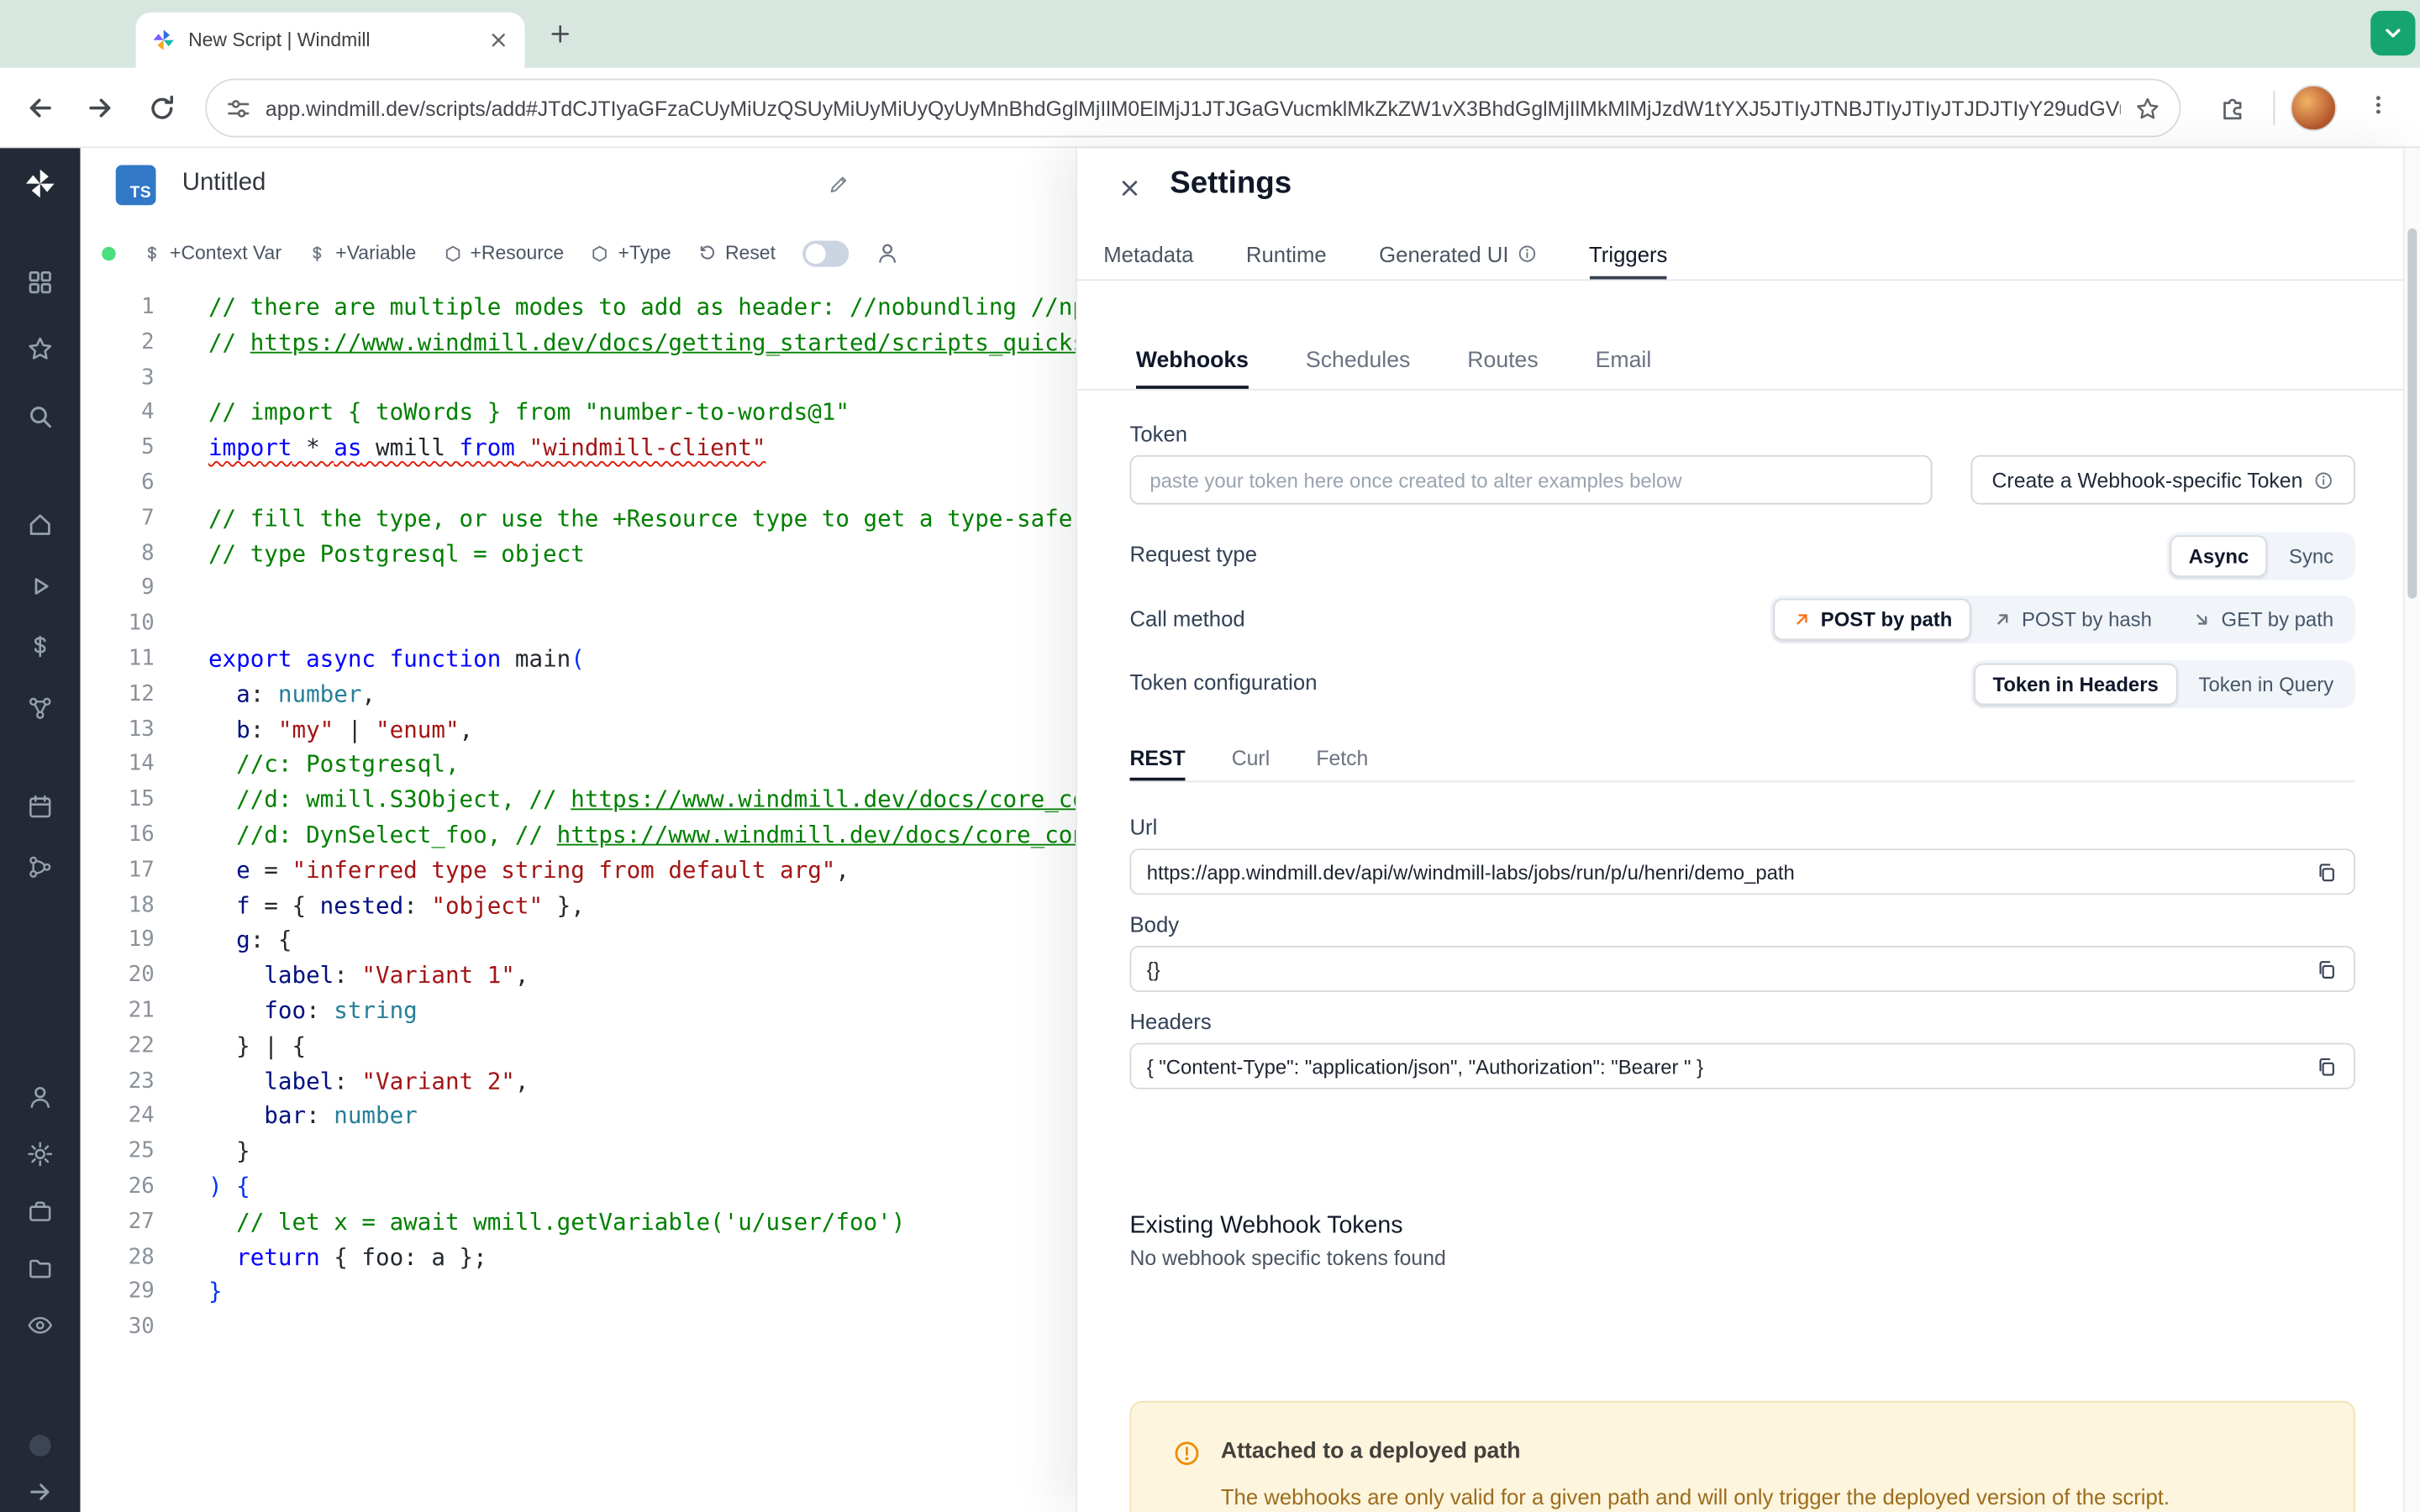 This screenshot has width=2420, height=1512. What do you see at coordinates (2313, 108) in the screenshot?
I see `profile-avatar` at bounding box center [2313, 108].